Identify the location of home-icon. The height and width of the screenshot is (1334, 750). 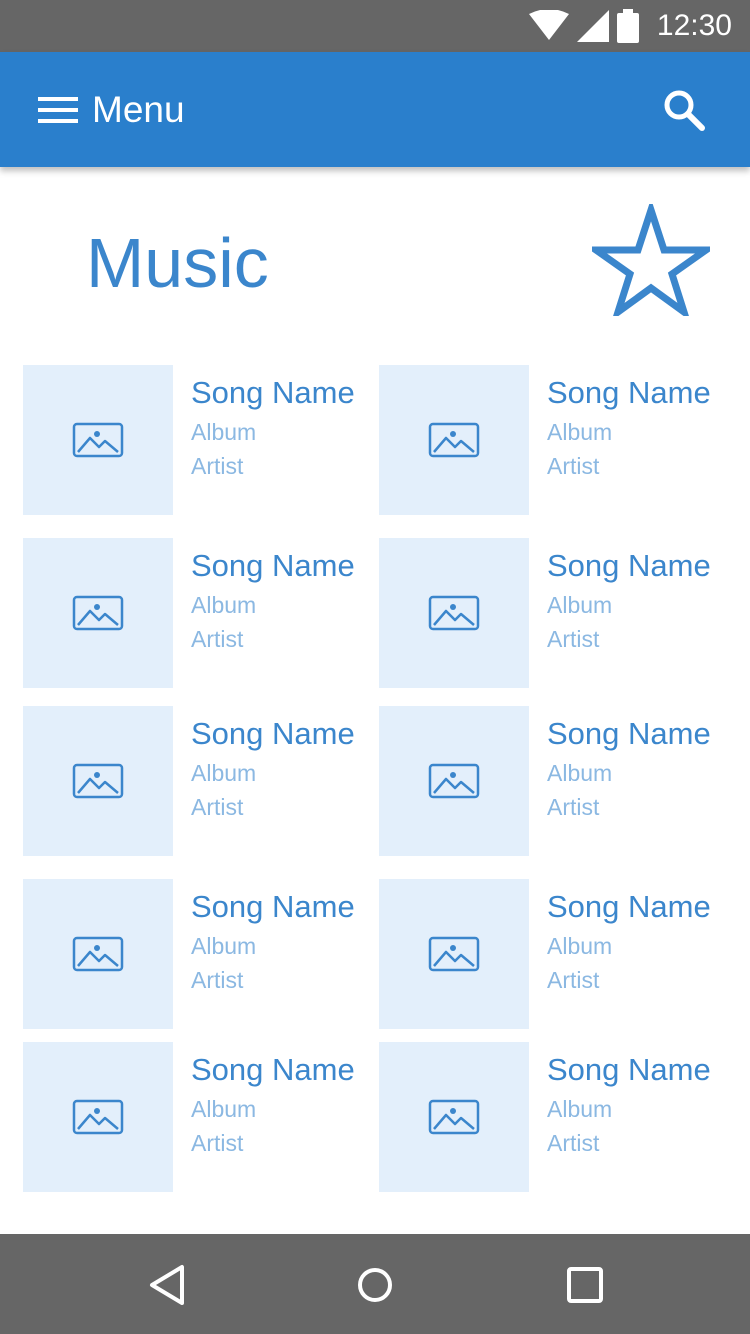
(375, 1285).